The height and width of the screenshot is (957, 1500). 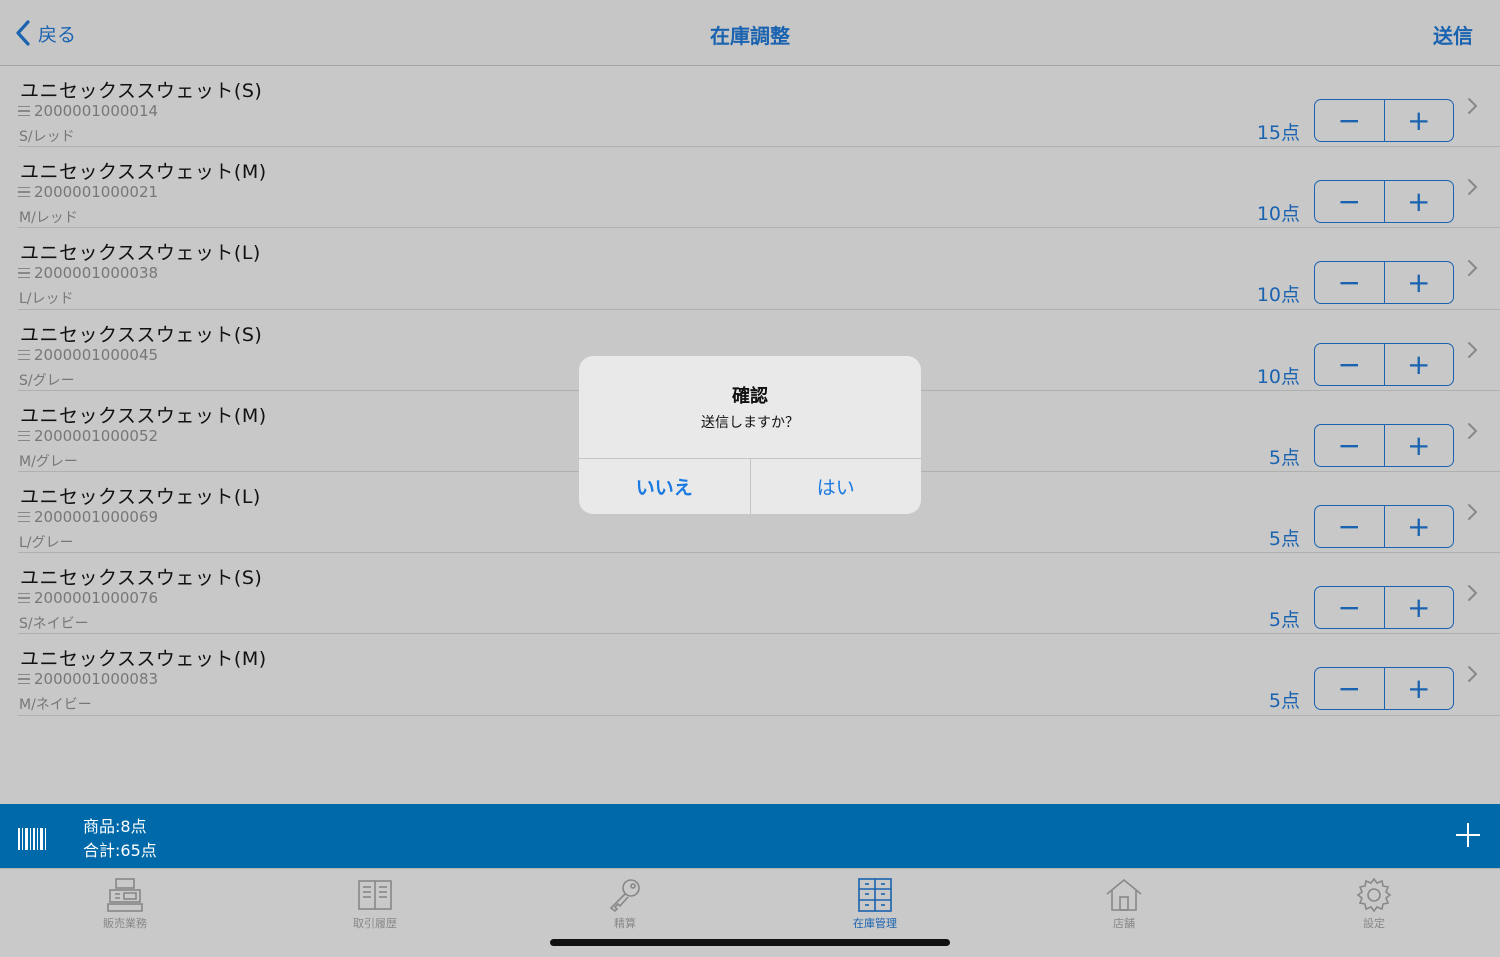 I want to click on product-variant: M/グレー, so click(x=48, y=461).